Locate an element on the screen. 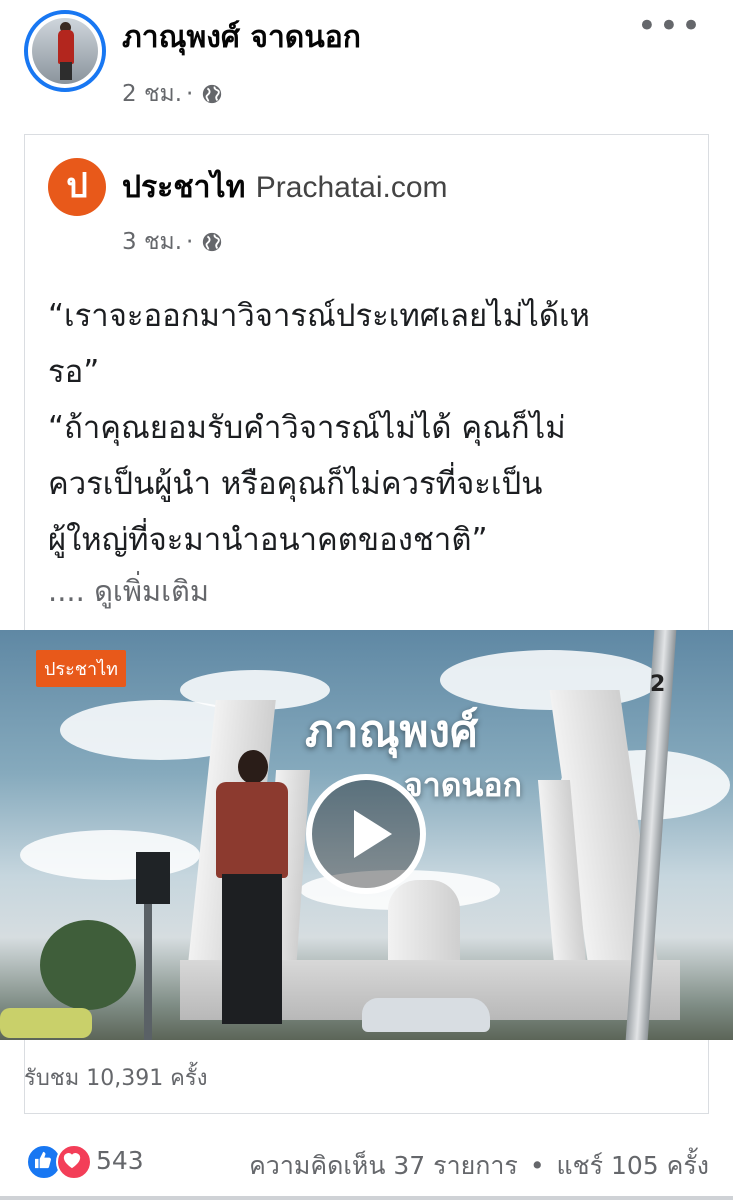  see-more-link: .... ดูเพิ่มเติม is located at coordinates (128, 591).